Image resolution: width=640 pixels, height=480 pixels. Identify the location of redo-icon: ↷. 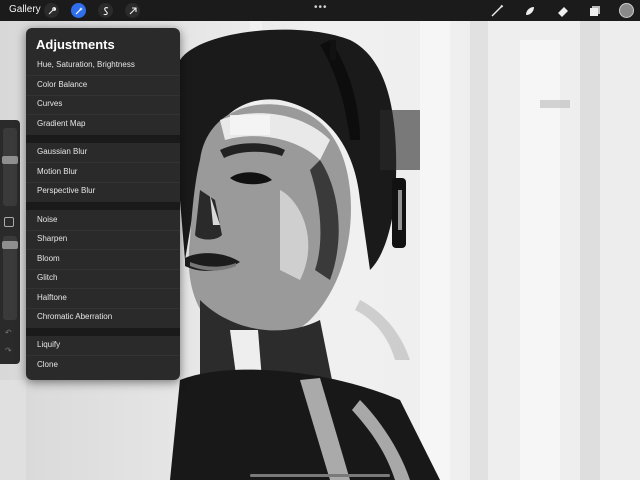
(8, 350).